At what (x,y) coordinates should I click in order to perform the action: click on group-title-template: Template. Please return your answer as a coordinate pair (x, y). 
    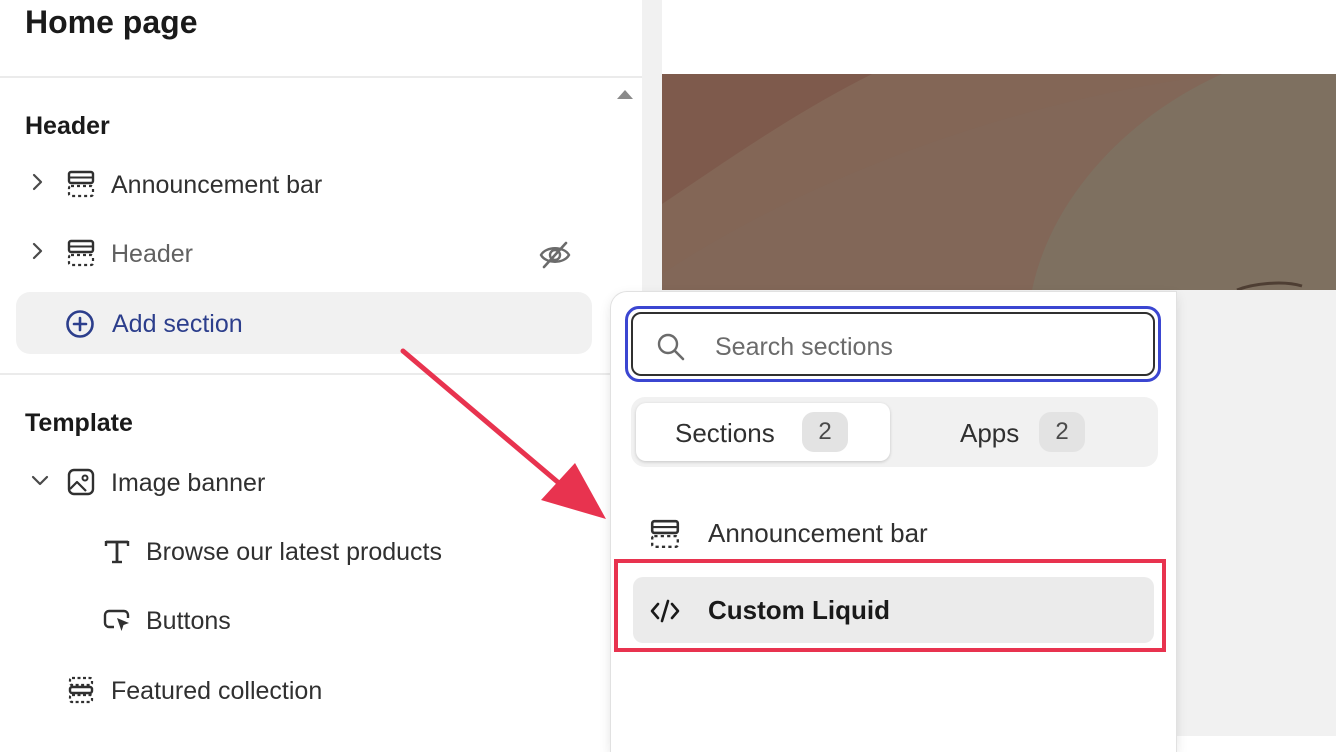
    Looking at the image, I should click on (79, 423).